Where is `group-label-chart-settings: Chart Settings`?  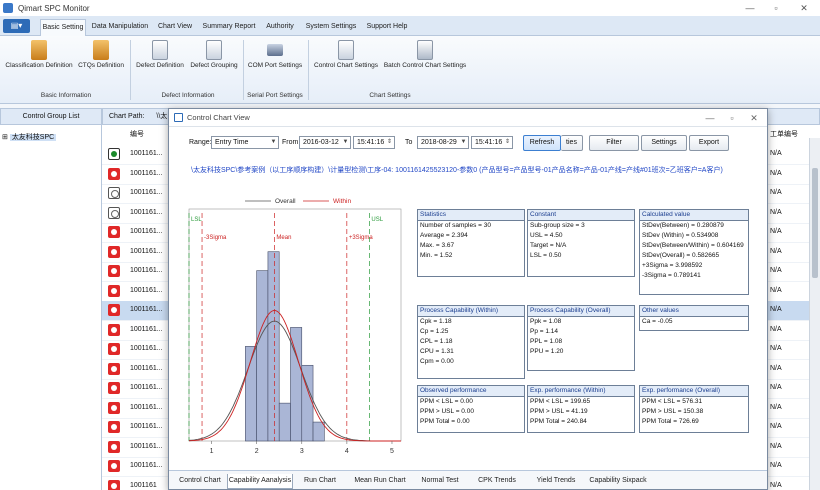
group-label-chart-settings: Chart Settings is located at coordinates (390, 95).